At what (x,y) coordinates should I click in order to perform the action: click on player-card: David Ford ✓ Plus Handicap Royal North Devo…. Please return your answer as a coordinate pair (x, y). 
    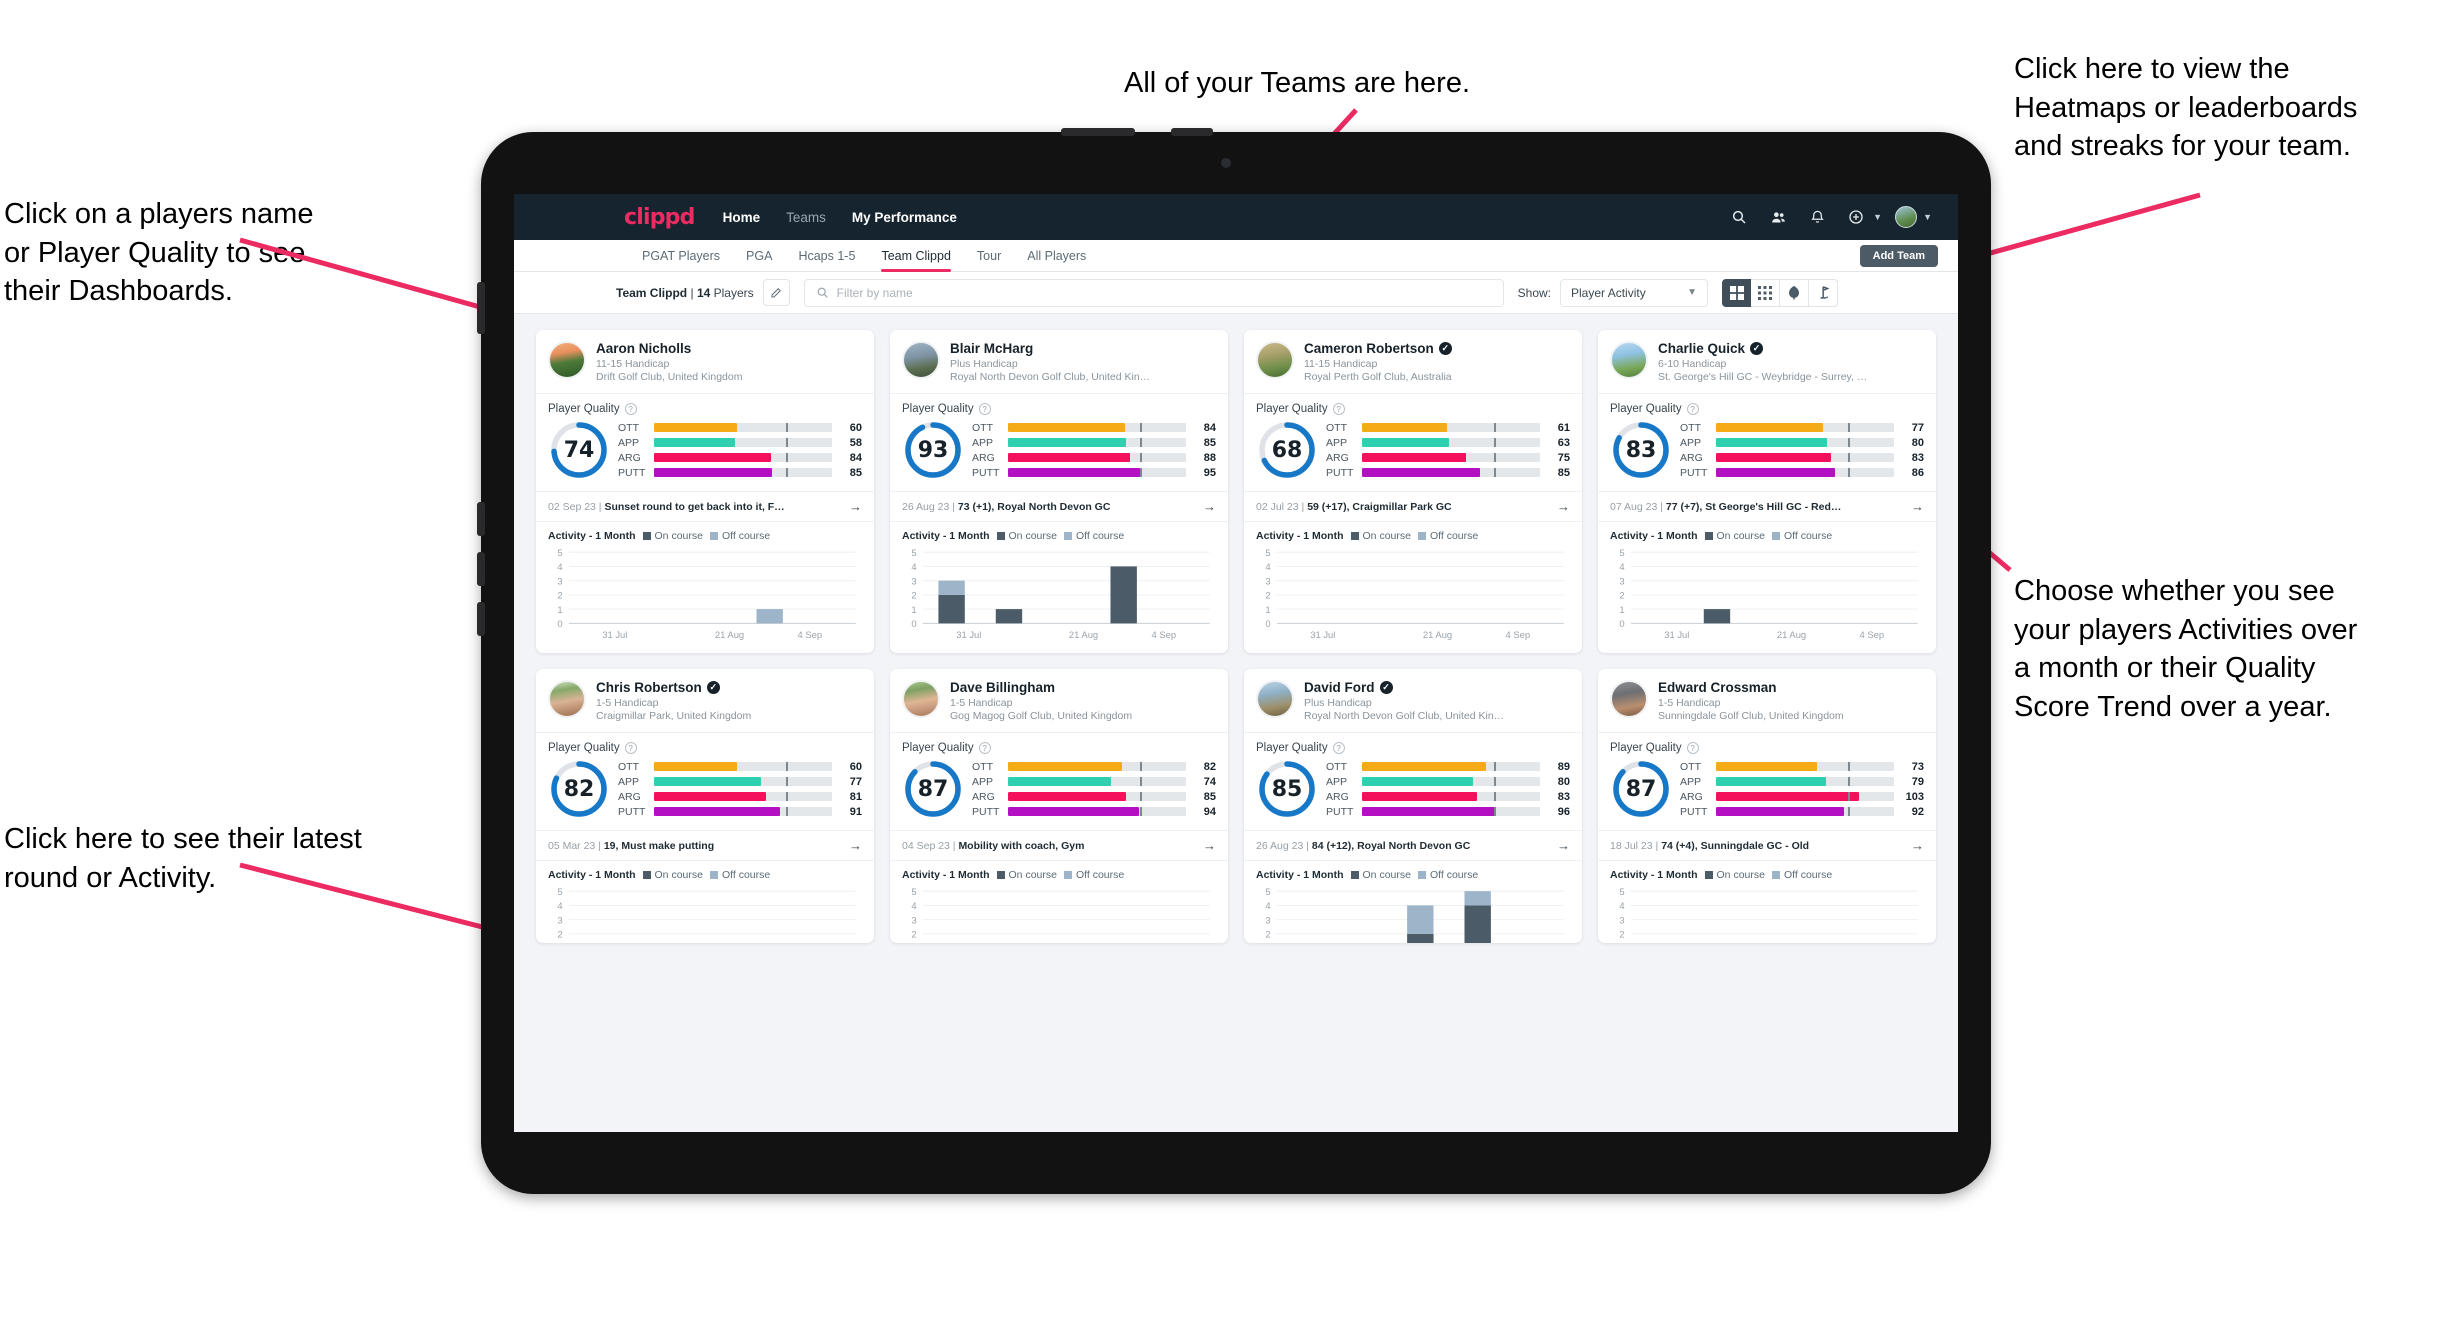
    Looking at the image, I should click on (1413, 806).